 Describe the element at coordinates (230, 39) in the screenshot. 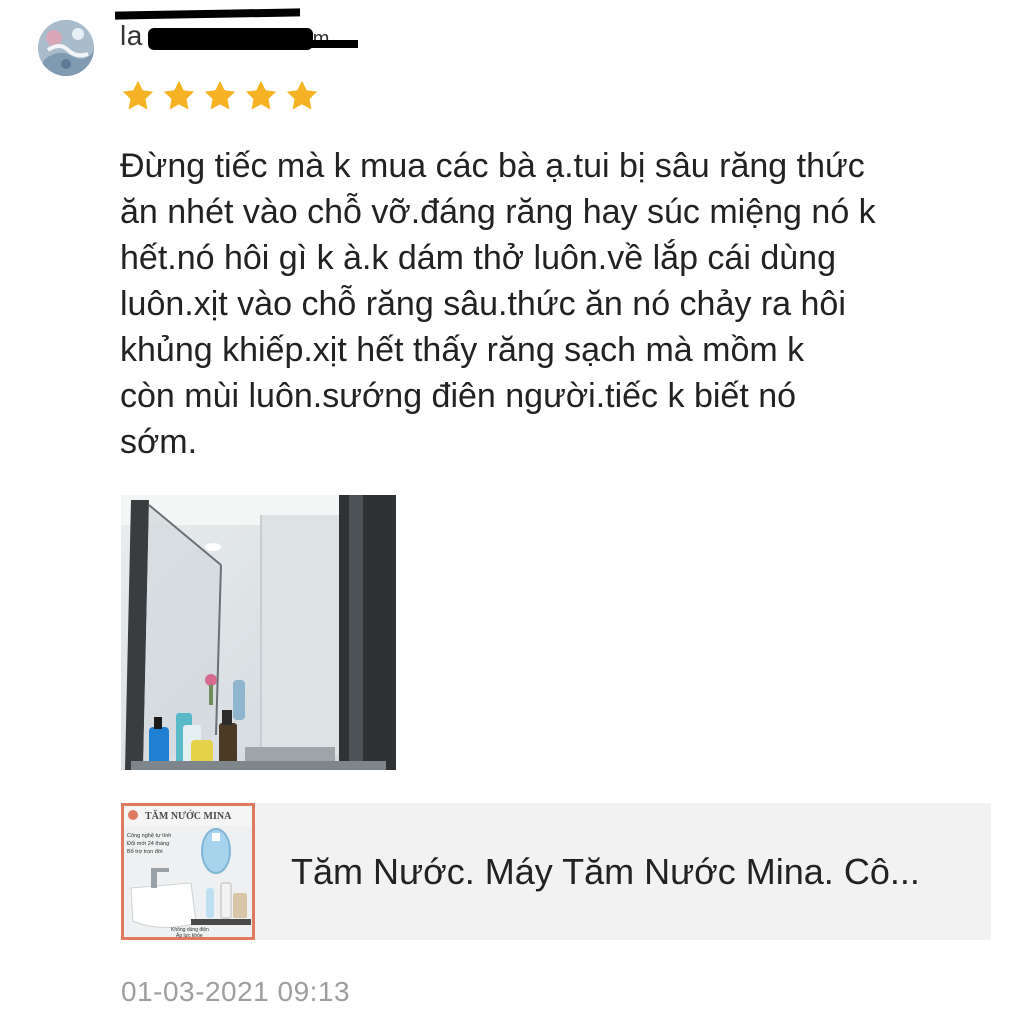

I see `redaction-bar-main` at that location.